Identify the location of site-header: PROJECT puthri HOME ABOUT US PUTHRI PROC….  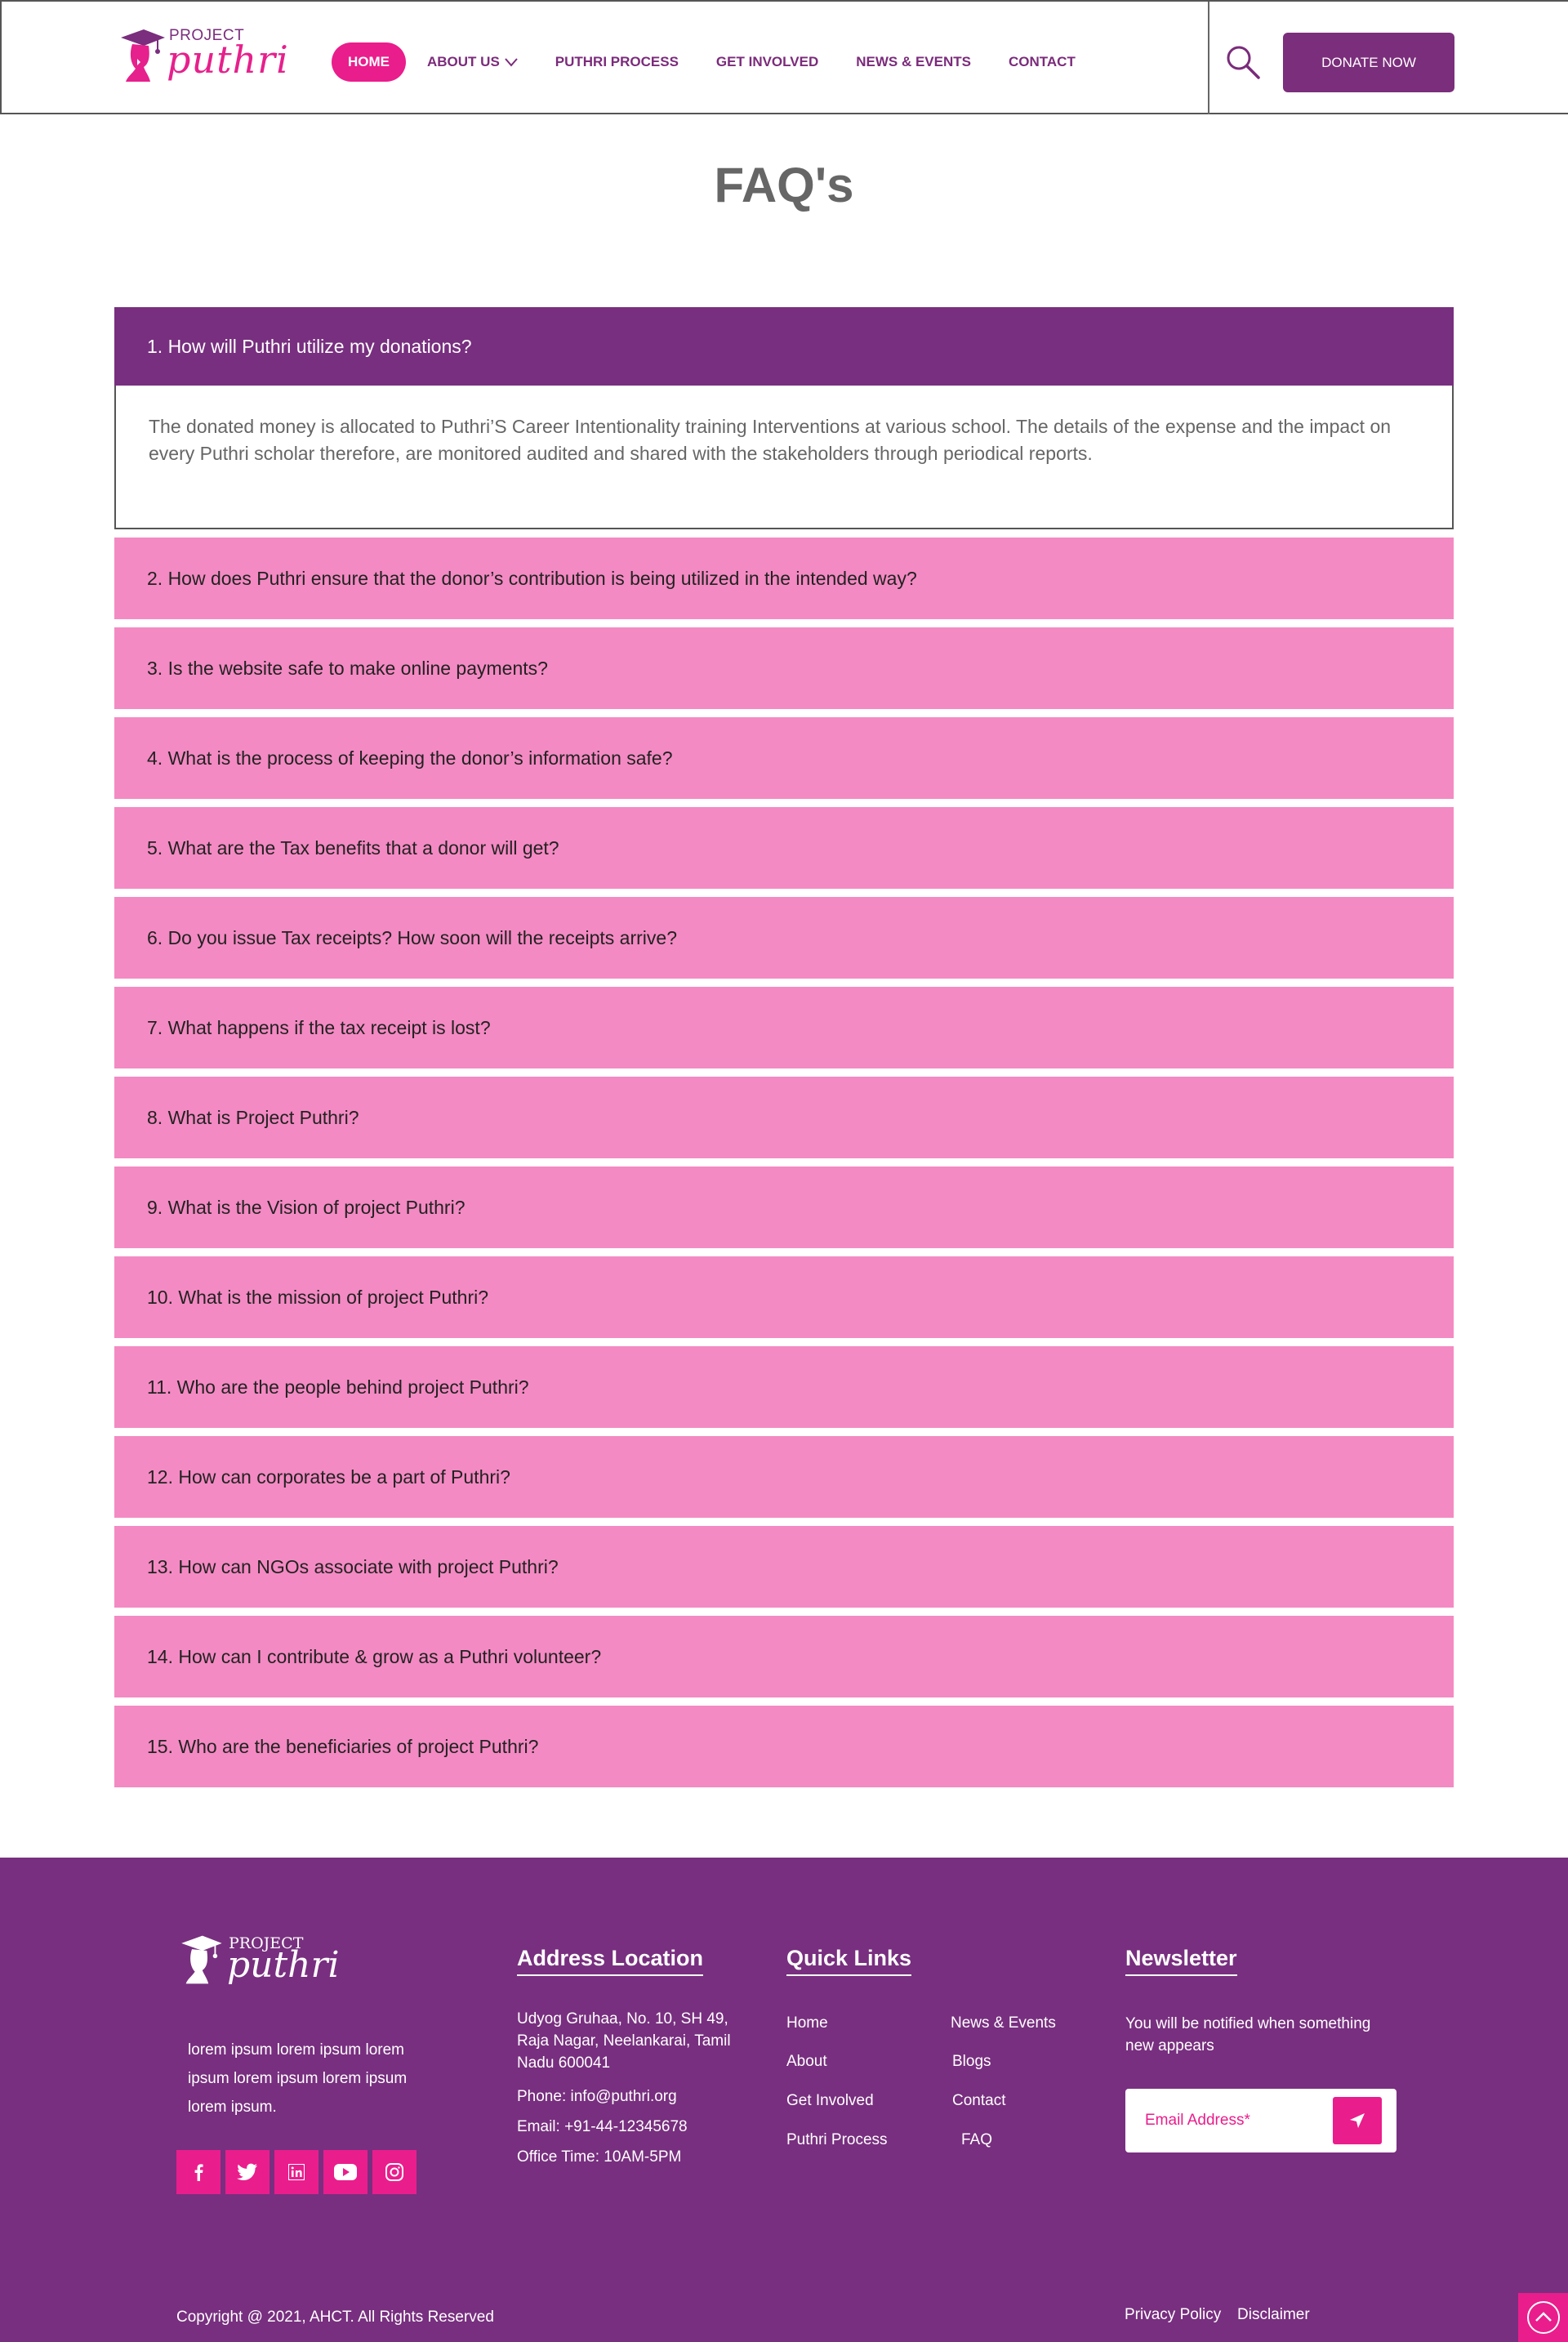
(784, 57).